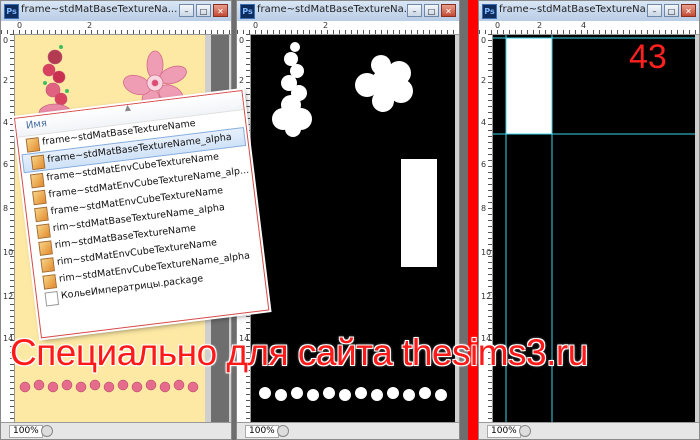  Describe the element at coordinates (52, 298) in the screenshot. I see `document-icon` at that location.